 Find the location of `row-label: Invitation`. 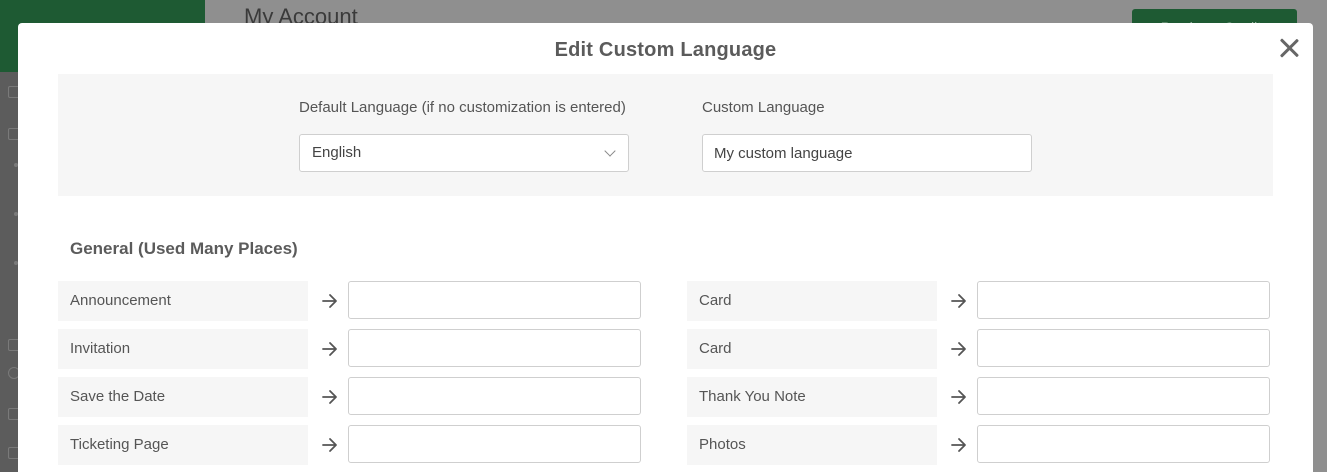

row-label: Invitation is located at coordinates (183, 349).